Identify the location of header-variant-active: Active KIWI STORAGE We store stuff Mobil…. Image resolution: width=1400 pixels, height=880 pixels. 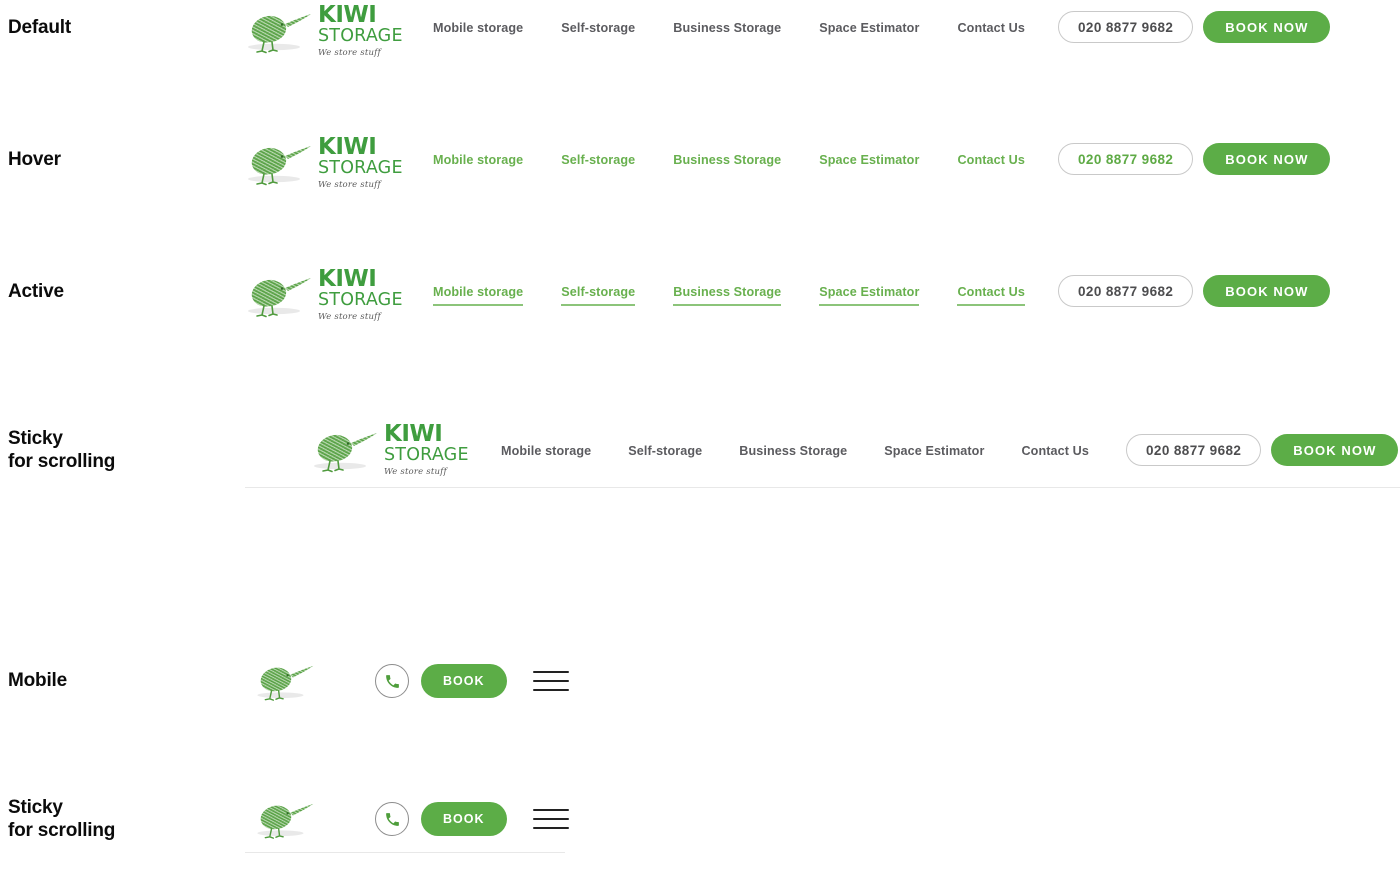
(700, 292).